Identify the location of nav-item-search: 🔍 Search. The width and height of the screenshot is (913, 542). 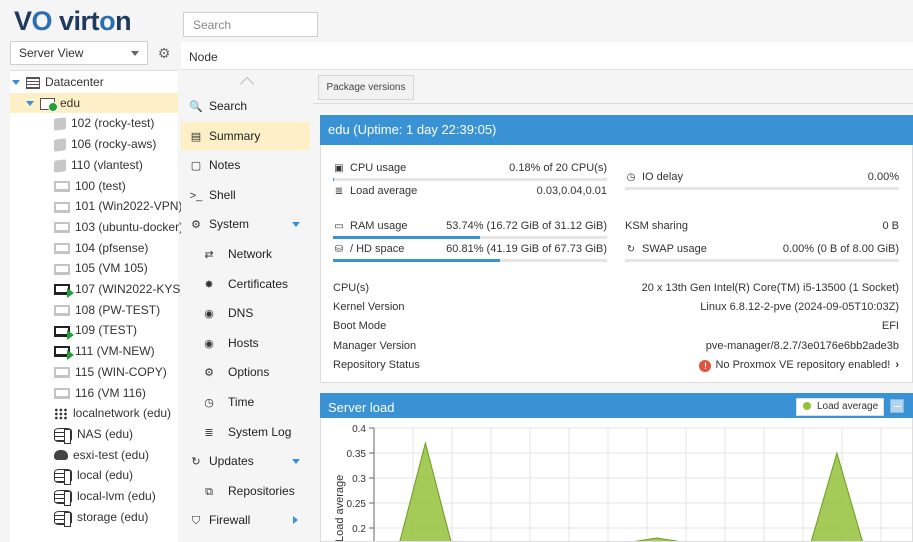
(245, 106).